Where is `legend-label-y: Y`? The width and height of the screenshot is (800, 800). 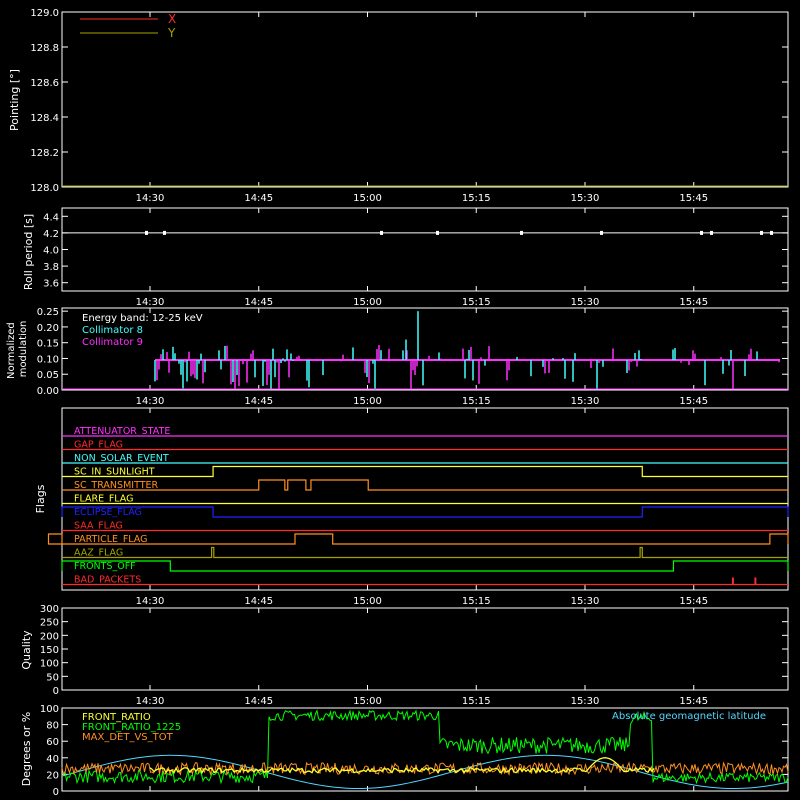
legend-label-y: Y is located at coordinates (171, 33).